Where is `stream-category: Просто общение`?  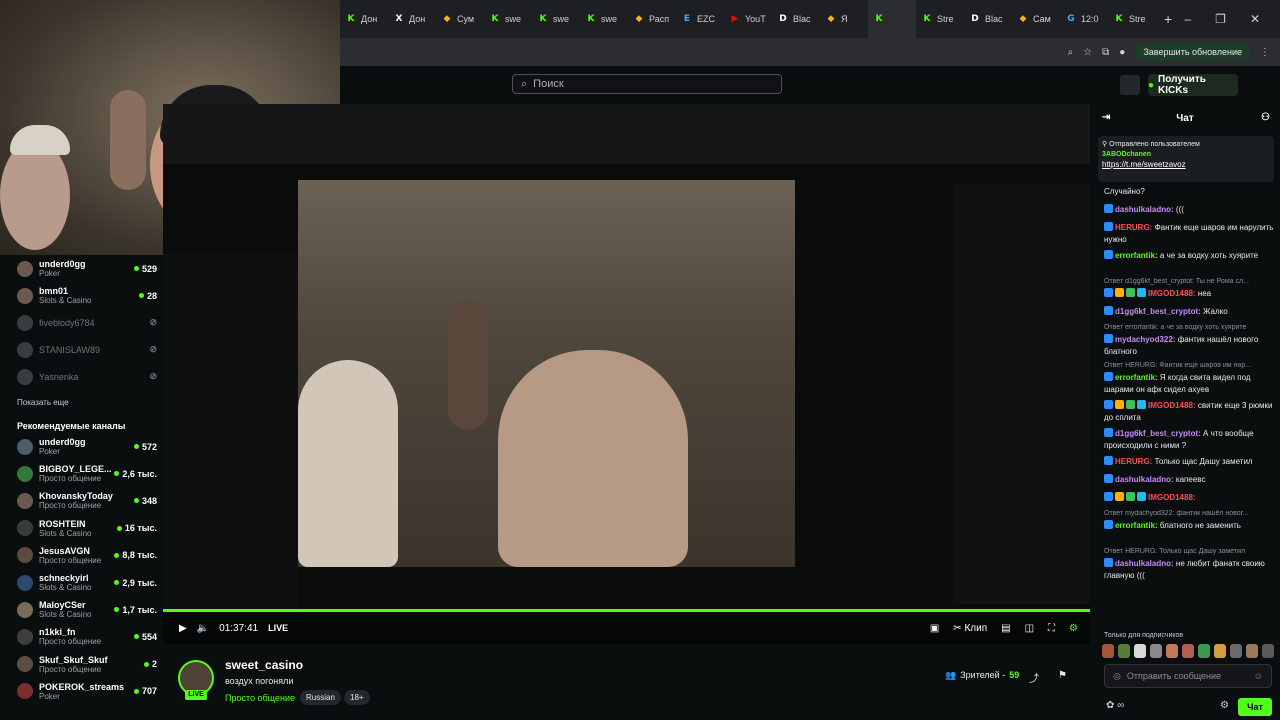
stream-category: Просто общение is located at coordinates (260, 698).